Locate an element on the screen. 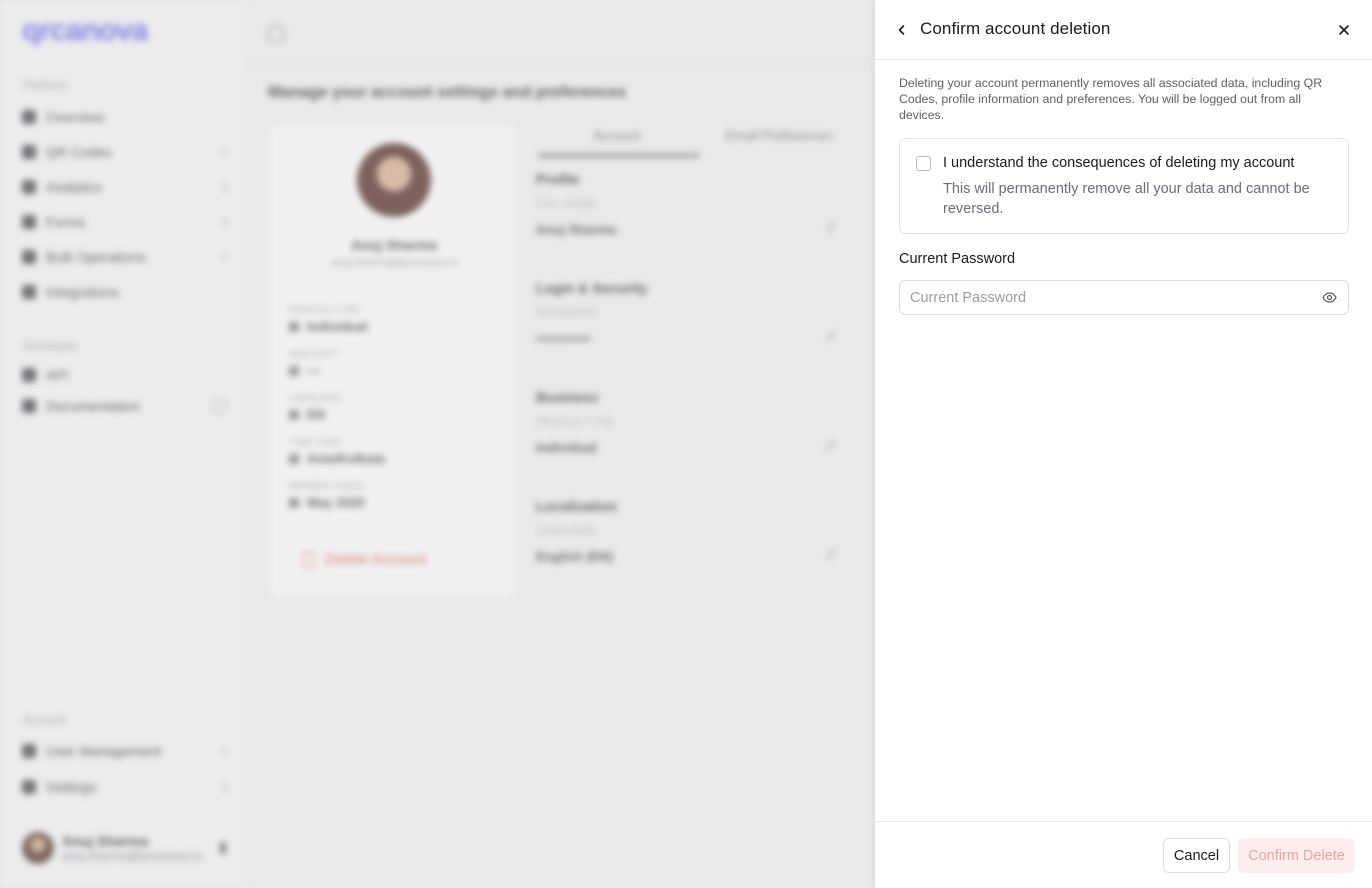 Image resolution: width=1372 pixels, height=888 pixels. back-button is located at coordinates (902, 30).